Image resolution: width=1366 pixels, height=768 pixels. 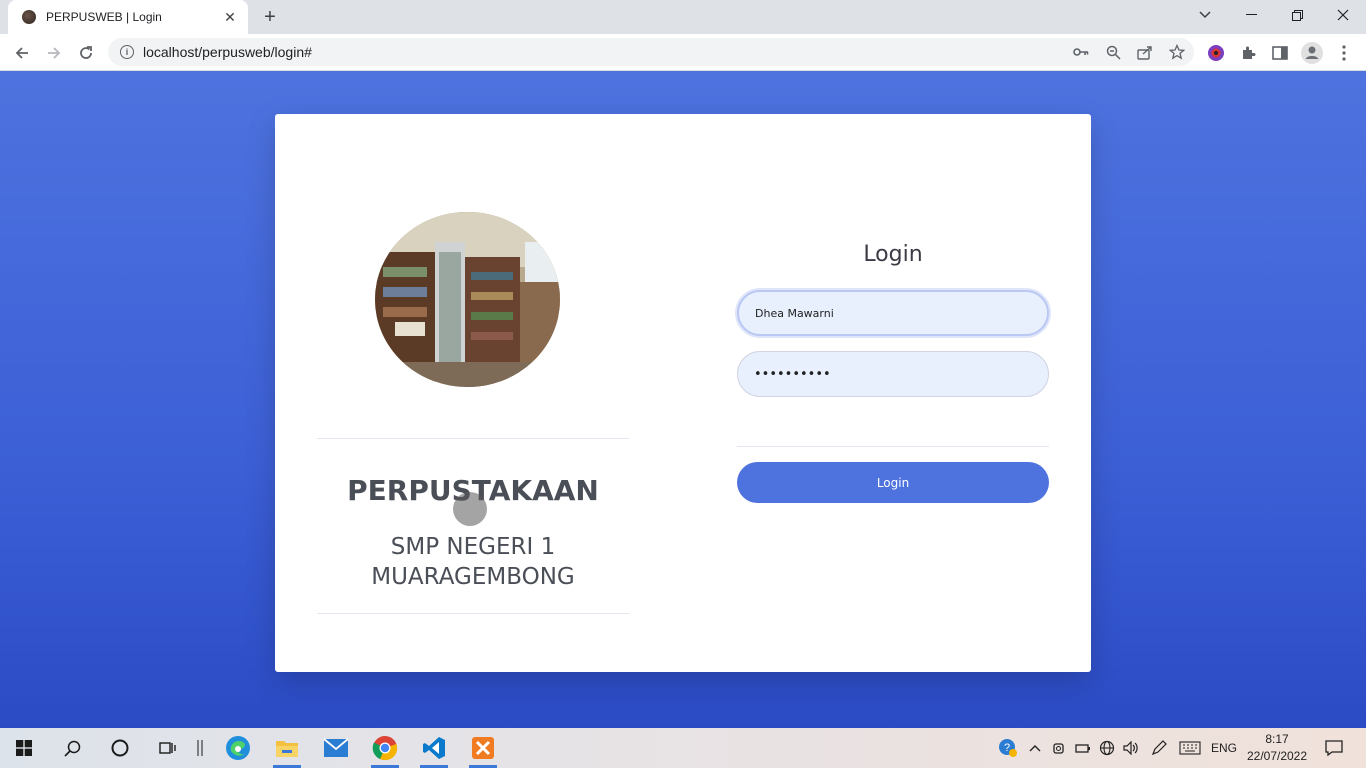 I want to click on pen-workspace-icon, so click(x=1159, y=748).